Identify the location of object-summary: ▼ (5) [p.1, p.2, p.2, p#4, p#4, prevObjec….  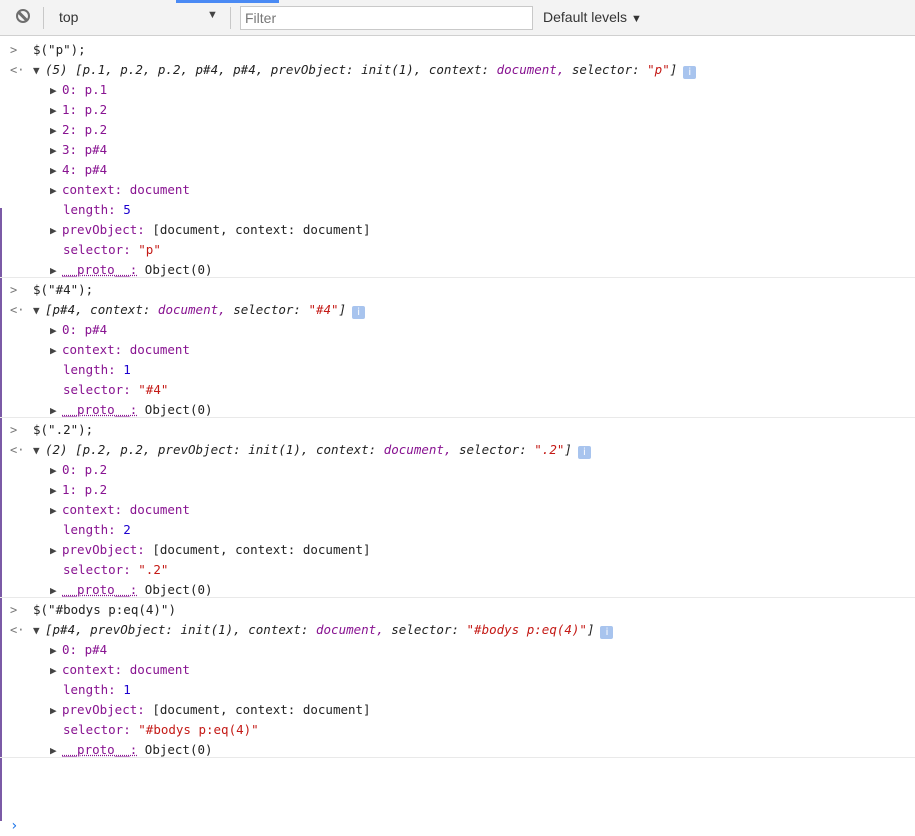
(365, 70).